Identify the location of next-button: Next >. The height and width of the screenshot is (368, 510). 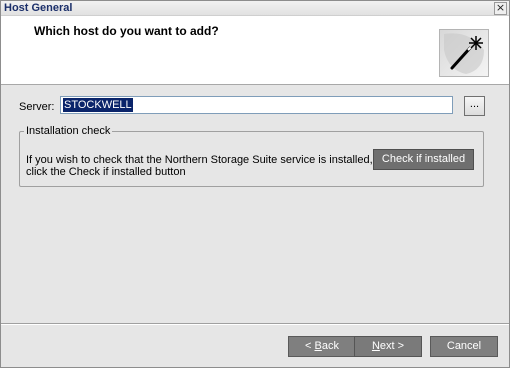
(388, 346).